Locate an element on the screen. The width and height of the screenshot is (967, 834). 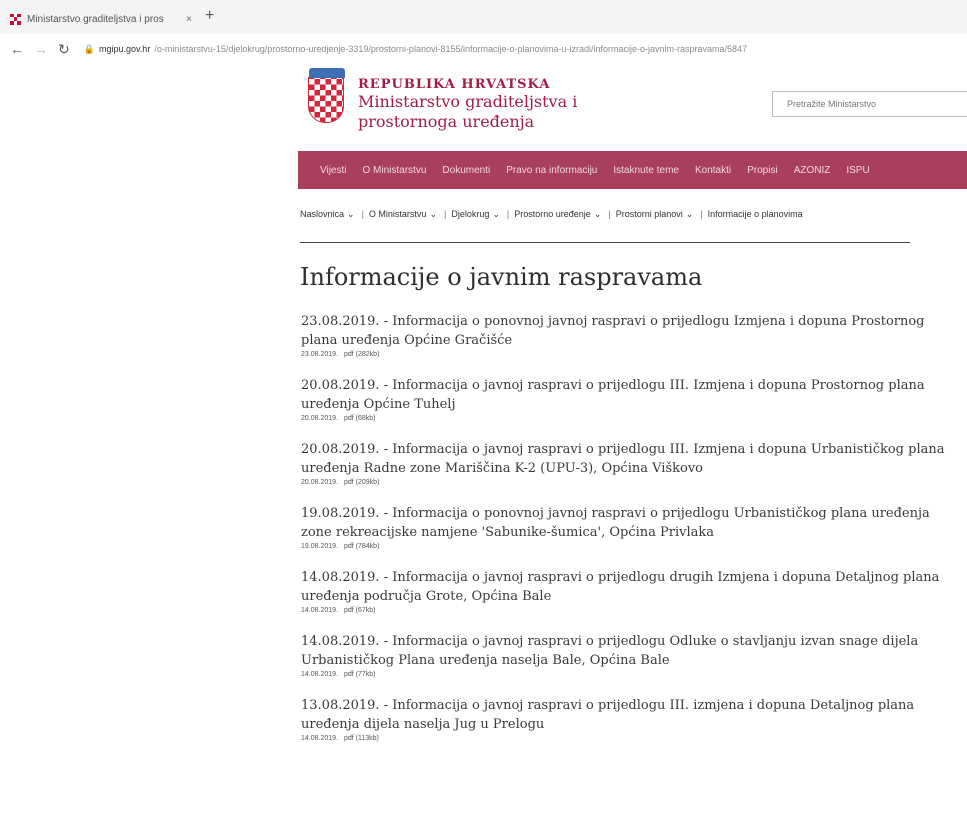
site-favicon-icon is located at coordinates (15, 19).